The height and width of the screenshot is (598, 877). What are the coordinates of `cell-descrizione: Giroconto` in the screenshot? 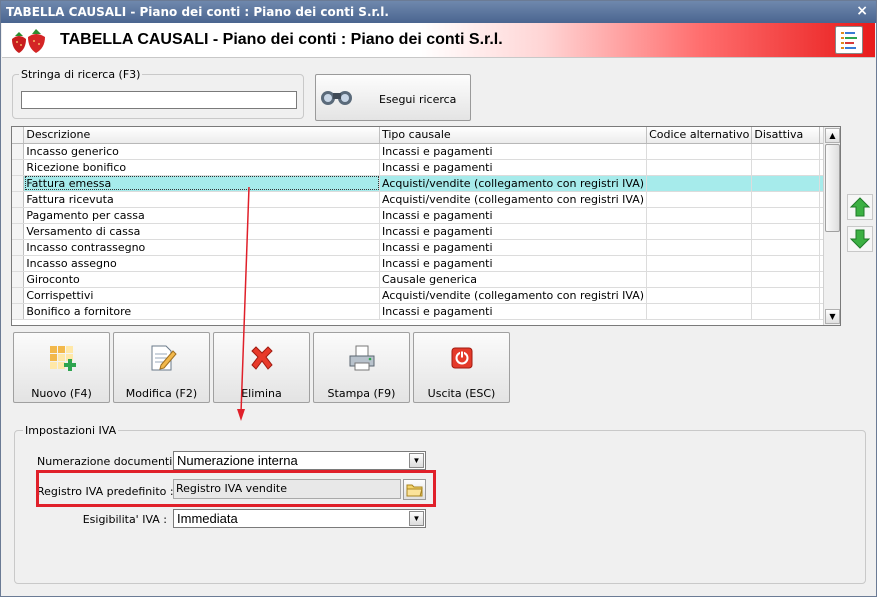 It's located at (201, 279).